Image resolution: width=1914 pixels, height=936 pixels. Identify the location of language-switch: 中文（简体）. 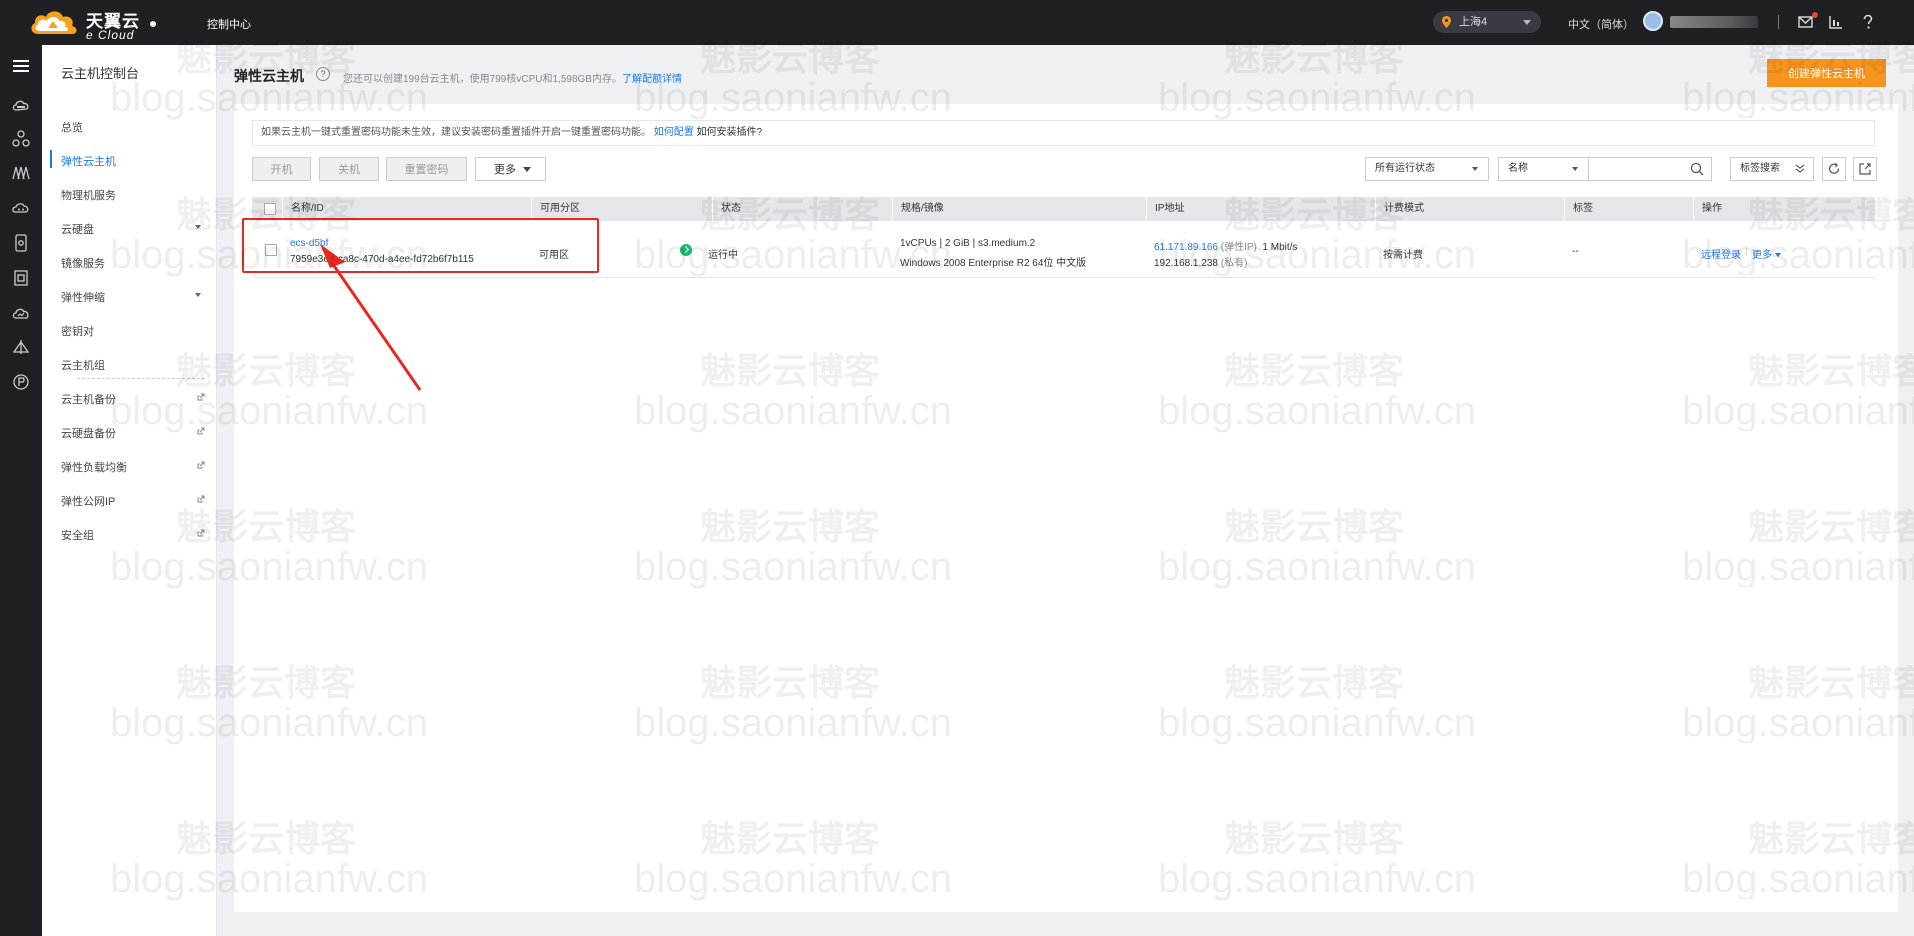
(1601, 24).